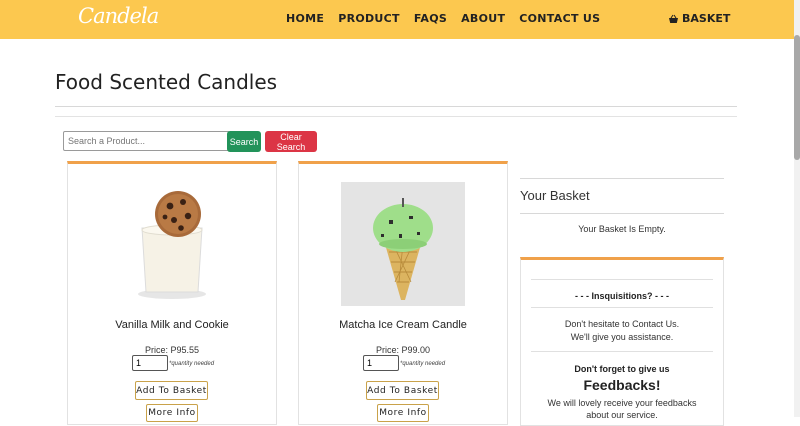  Describe the element at coordinates (244, 141) in the screenshot. I see `search-button: Search` at that location.